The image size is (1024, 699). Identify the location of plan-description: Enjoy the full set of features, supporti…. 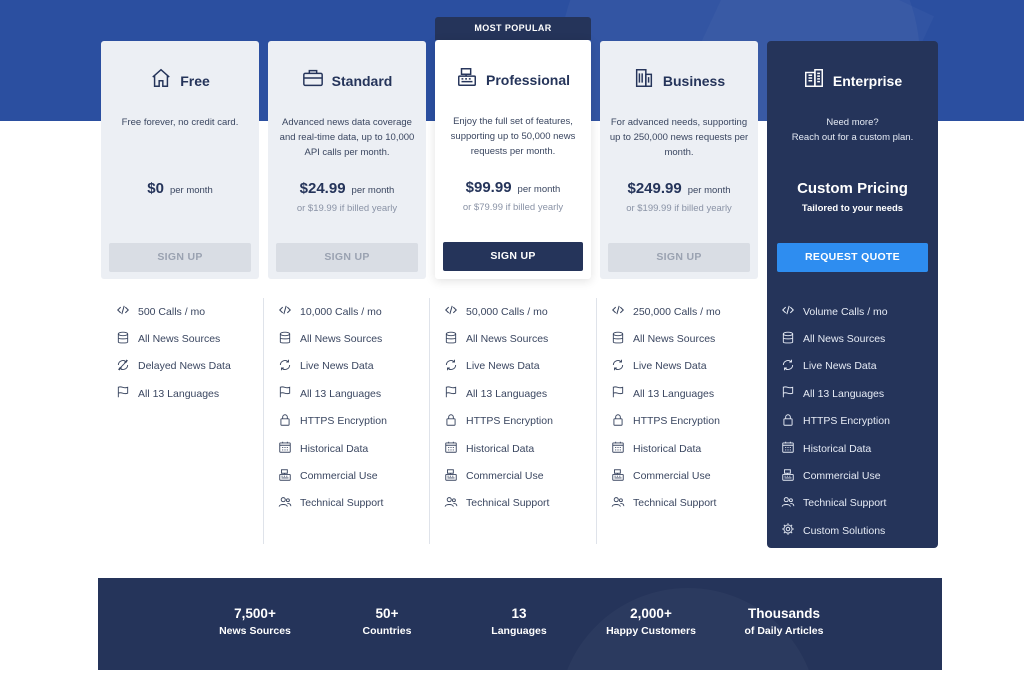
(513, 136).